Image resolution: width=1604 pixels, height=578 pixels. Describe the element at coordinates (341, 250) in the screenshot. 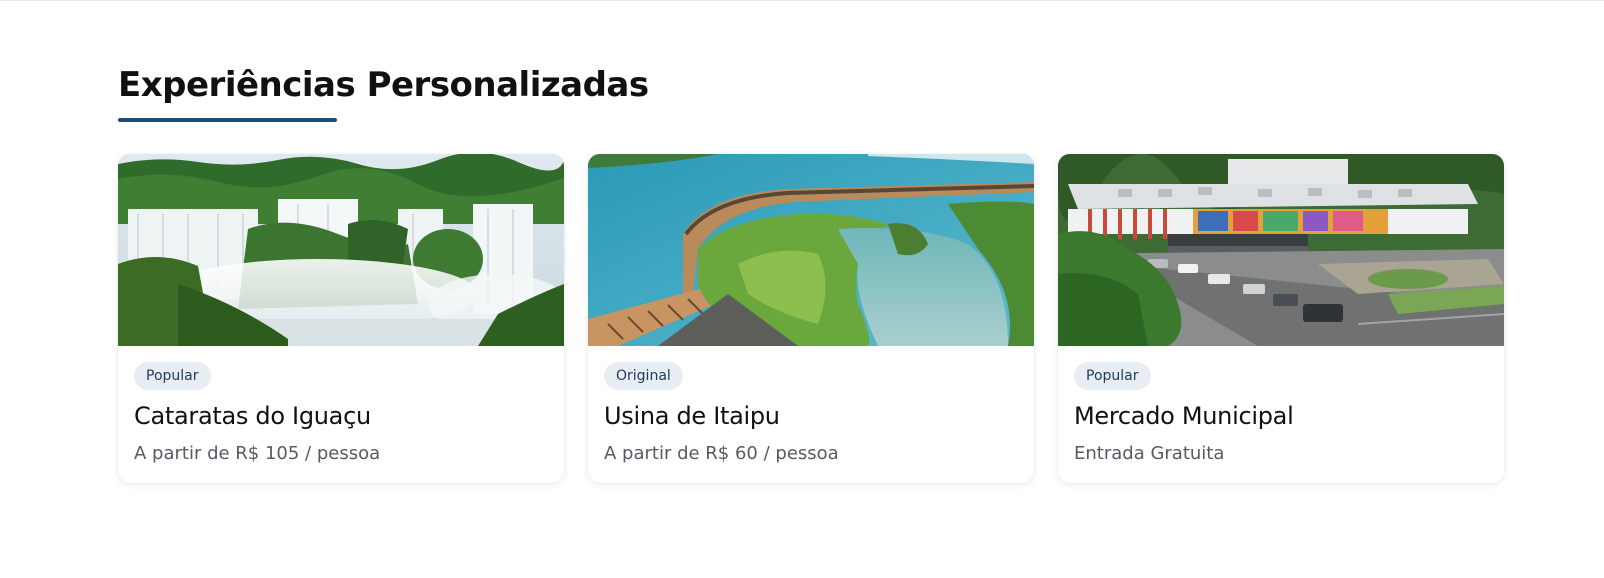

I see `waterfalls-image` at that location.